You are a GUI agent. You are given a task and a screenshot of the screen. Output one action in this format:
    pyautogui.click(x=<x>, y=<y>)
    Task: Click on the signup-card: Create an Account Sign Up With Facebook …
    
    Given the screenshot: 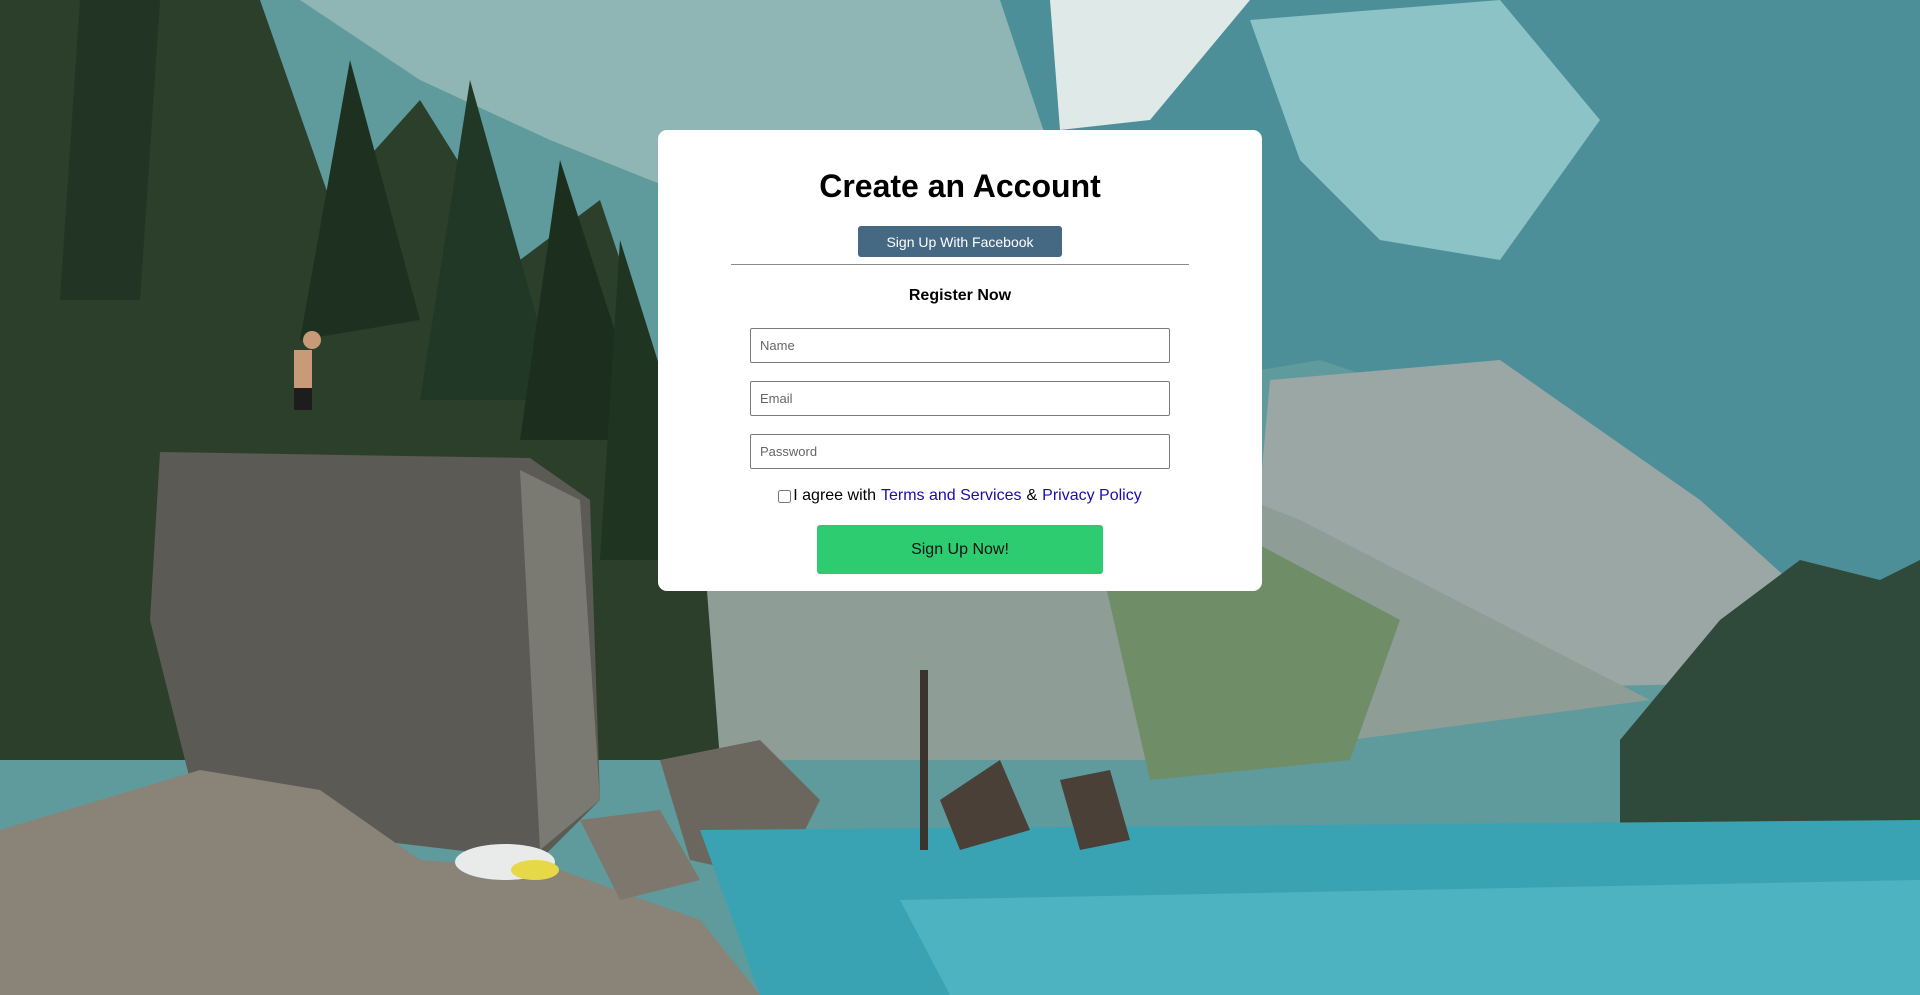 What is the action you would take?
    pyautogui.click(x=960, y=360)
    